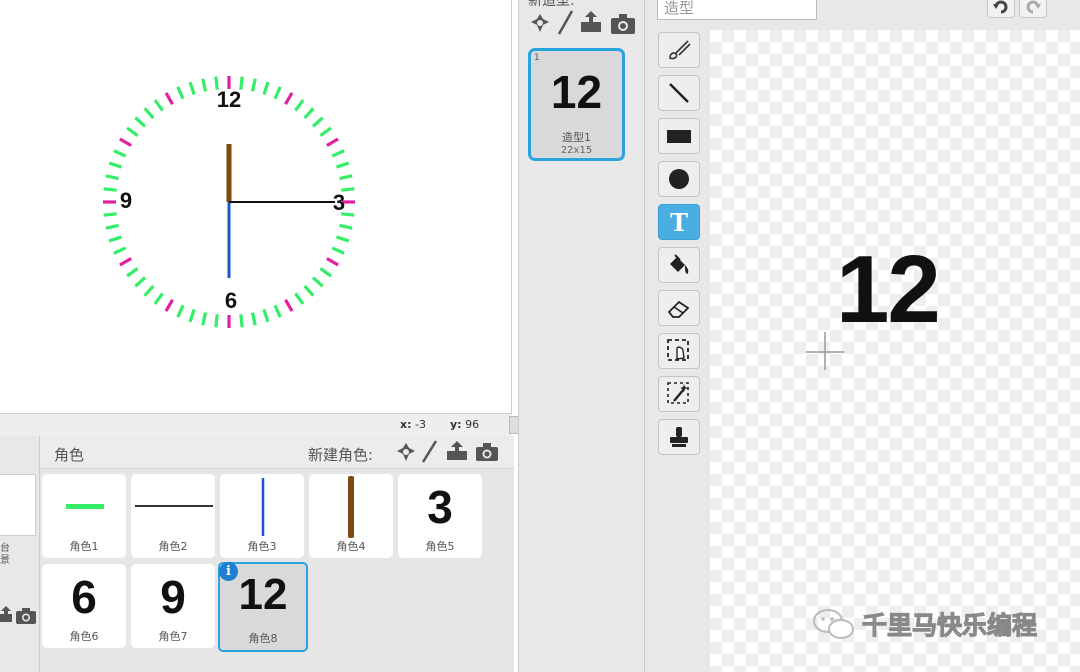 Image resolution: width=1080 pixels, height=672 pixels. Describe the element at coordinates (679, 179) in the screenshot. I see `ellipse-tool-button` at that location.